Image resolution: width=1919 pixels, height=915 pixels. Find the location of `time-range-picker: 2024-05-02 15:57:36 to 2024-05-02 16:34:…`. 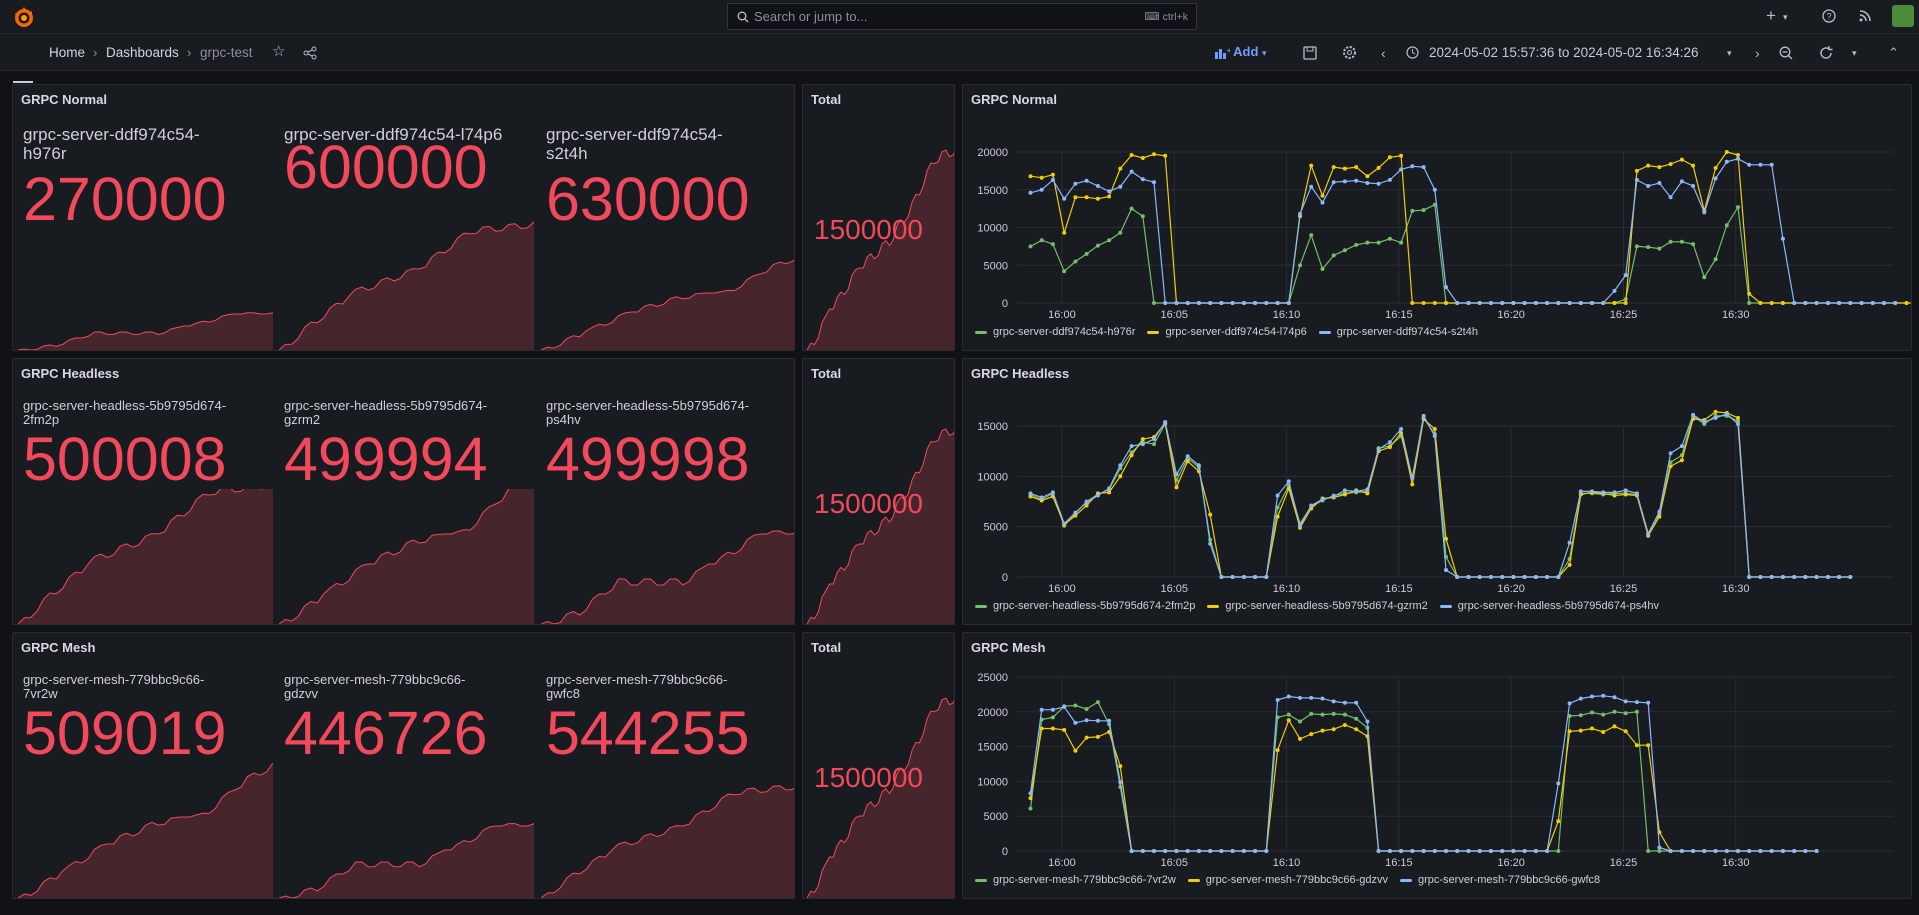

time-range-picker: 2024-05-02 15:57:36 to 2024-05-02 16:34:… is located at coordinates (1563, 52).